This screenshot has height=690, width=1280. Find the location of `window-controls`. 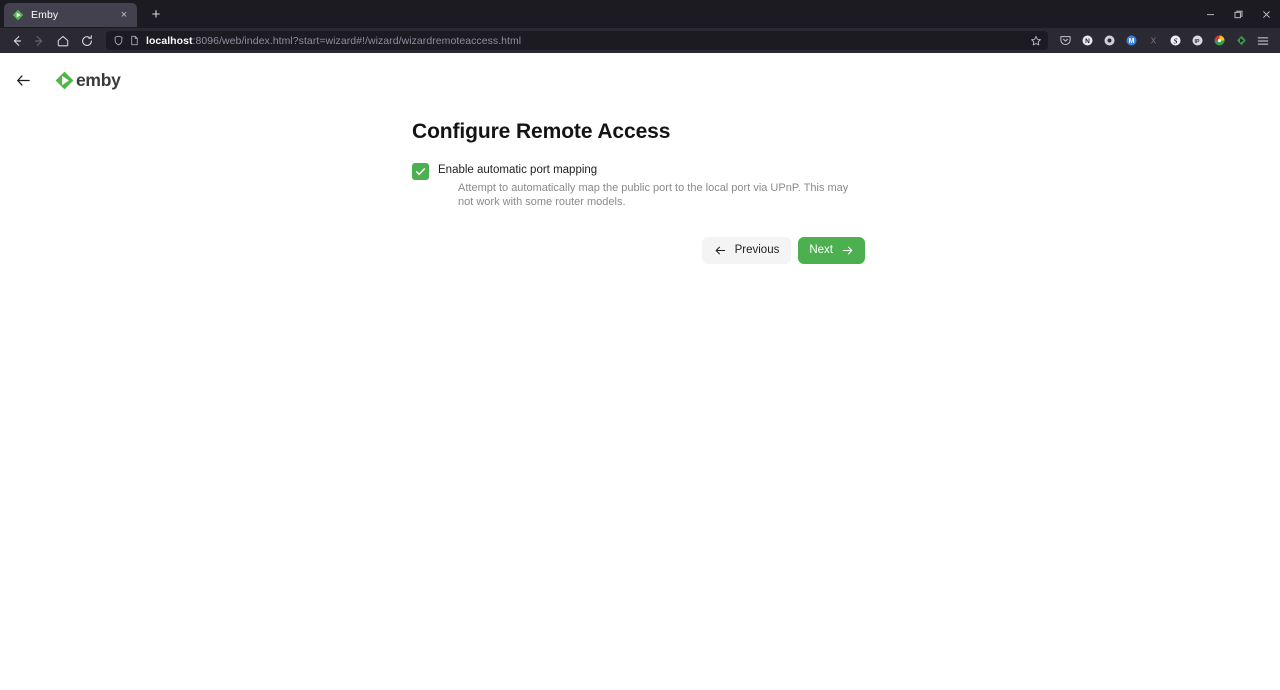

window-controls is located at coordinates (1238, 14).